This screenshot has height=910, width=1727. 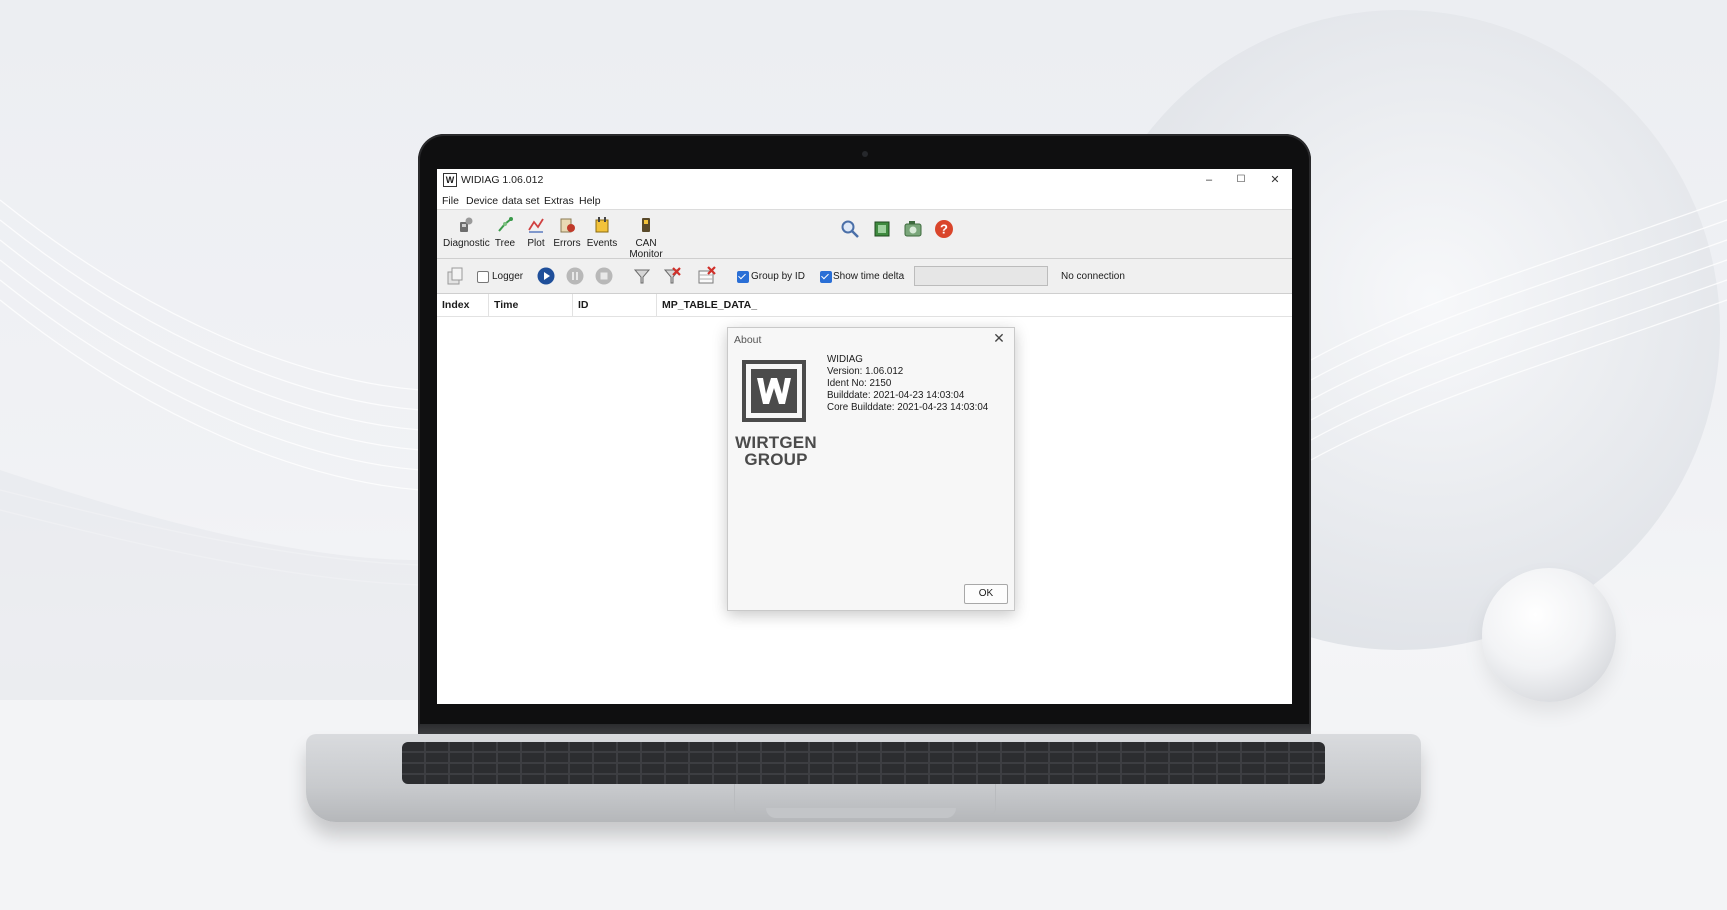 What do you see at coordinates (466, 224) in the screenshot?
I see `diagnostic-icon` at bounding box center [466, 224].